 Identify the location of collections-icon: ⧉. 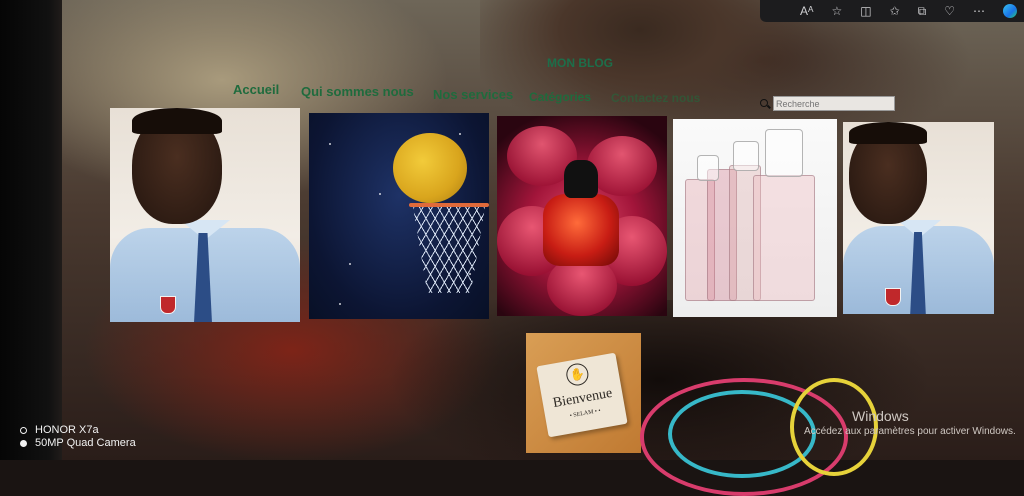
(922, 11).